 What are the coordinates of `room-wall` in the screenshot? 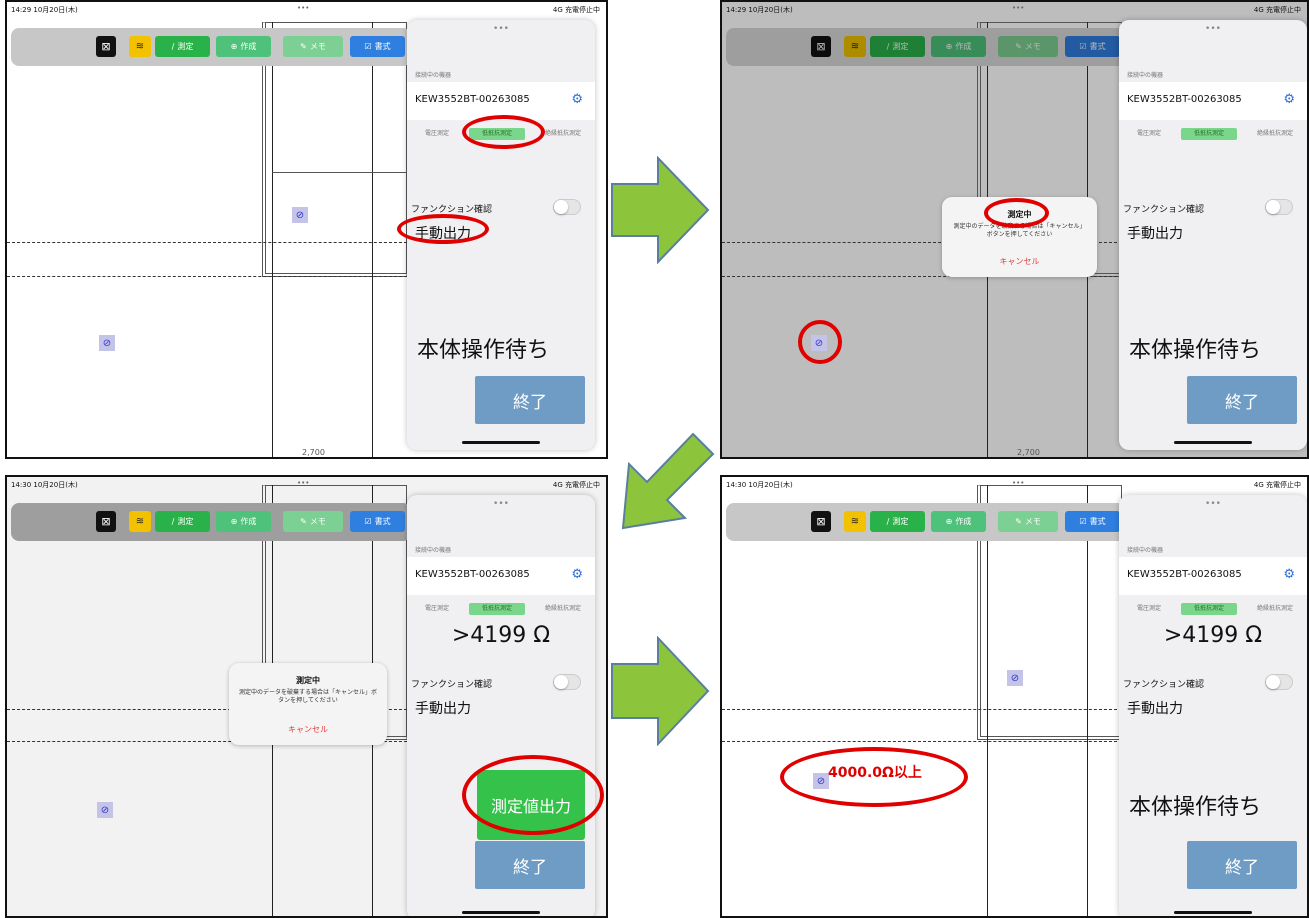 It's located at (339, 172).